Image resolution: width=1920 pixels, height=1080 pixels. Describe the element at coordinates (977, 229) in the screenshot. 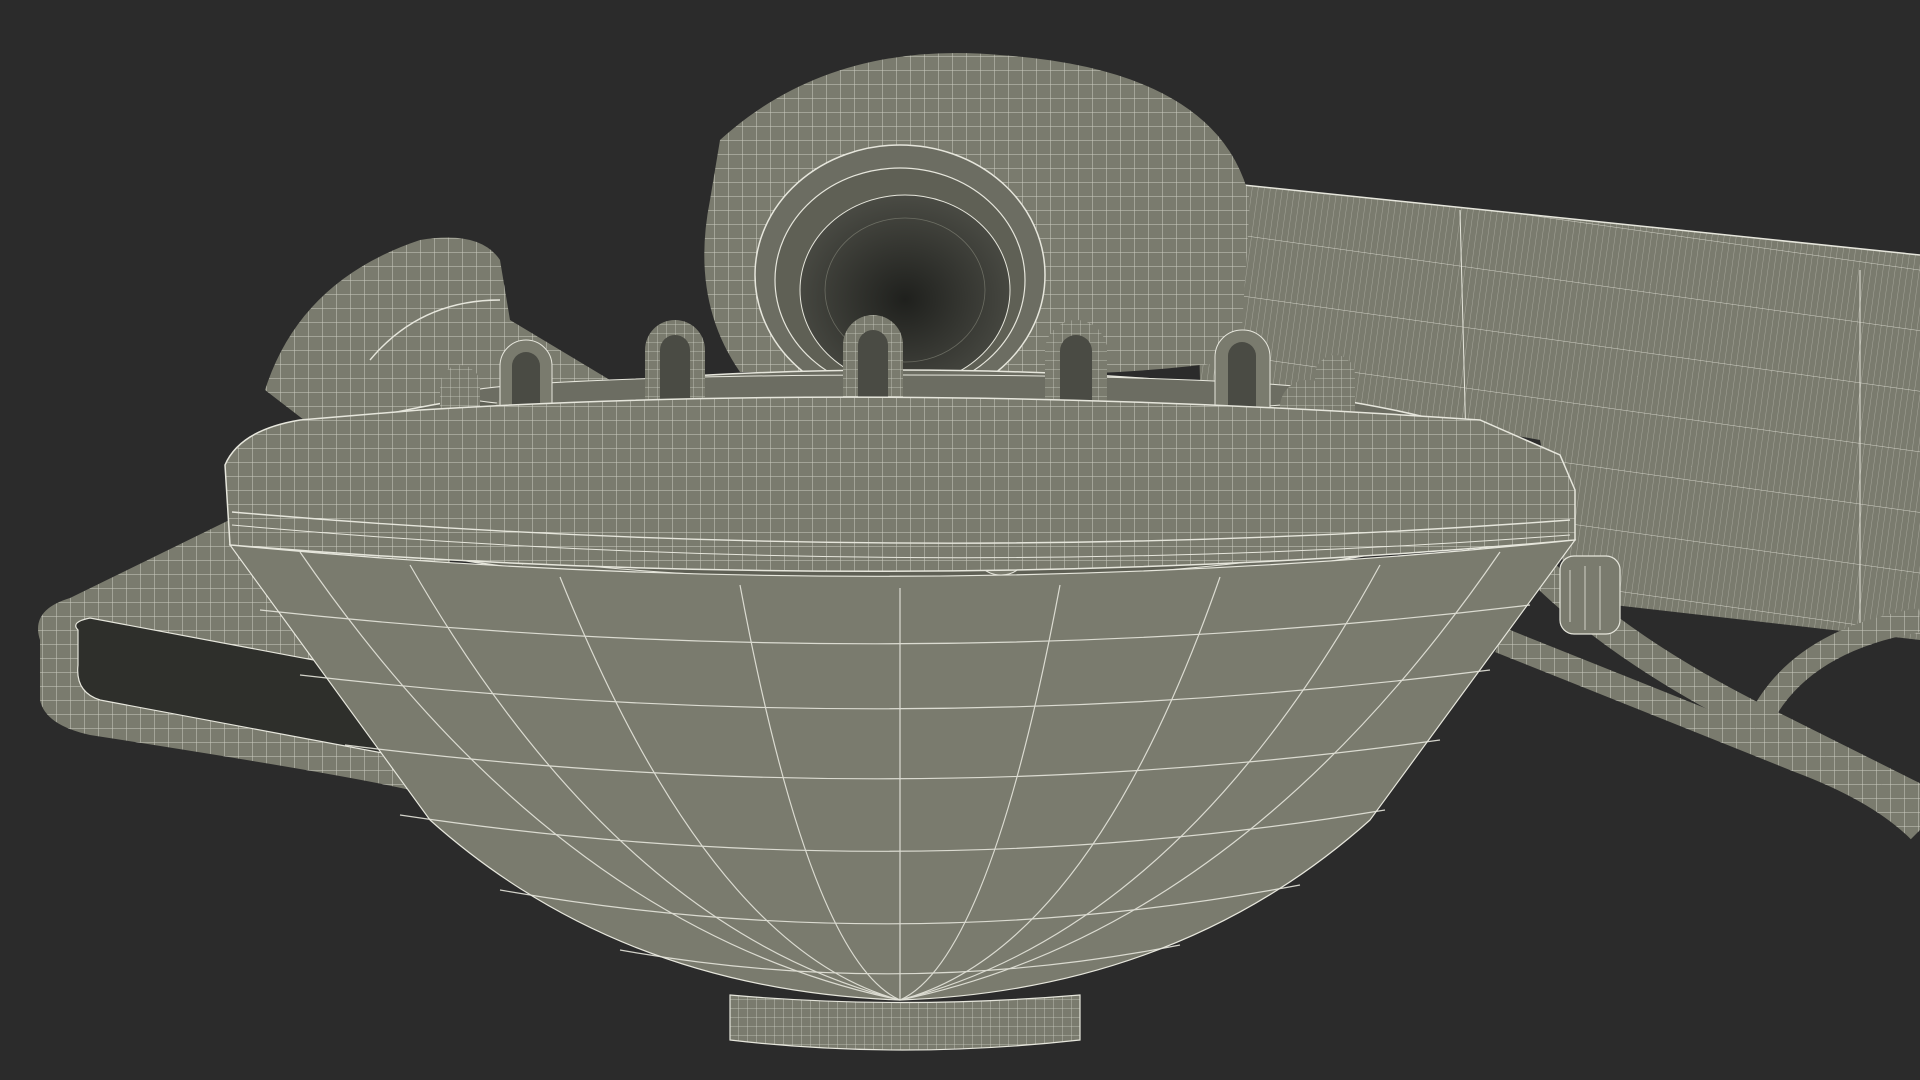

I see `hair-dryer-body` at that location.